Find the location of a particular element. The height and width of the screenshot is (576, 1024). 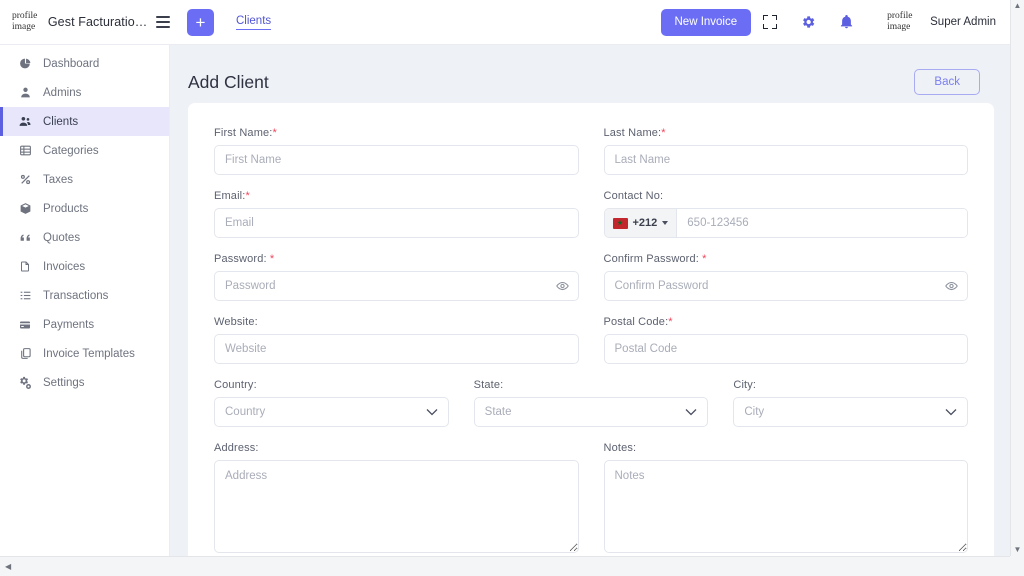

confirm-password-input is located at coordinates (785, 286).